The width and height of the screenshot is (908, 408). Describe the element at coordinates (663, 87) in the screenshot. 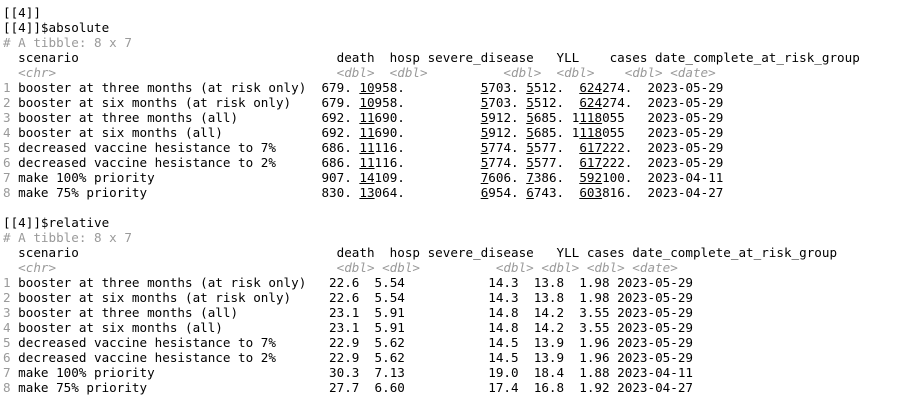

I see `row-cell-text: 274. 2023-05-29` at that location.